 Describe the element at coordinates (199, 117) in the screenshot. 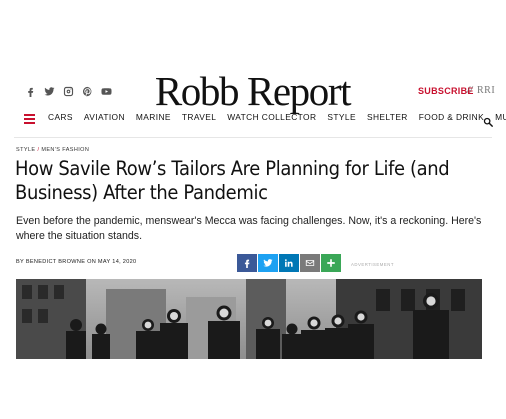

I see `nav-item-travel: TRAVEL` at that location.